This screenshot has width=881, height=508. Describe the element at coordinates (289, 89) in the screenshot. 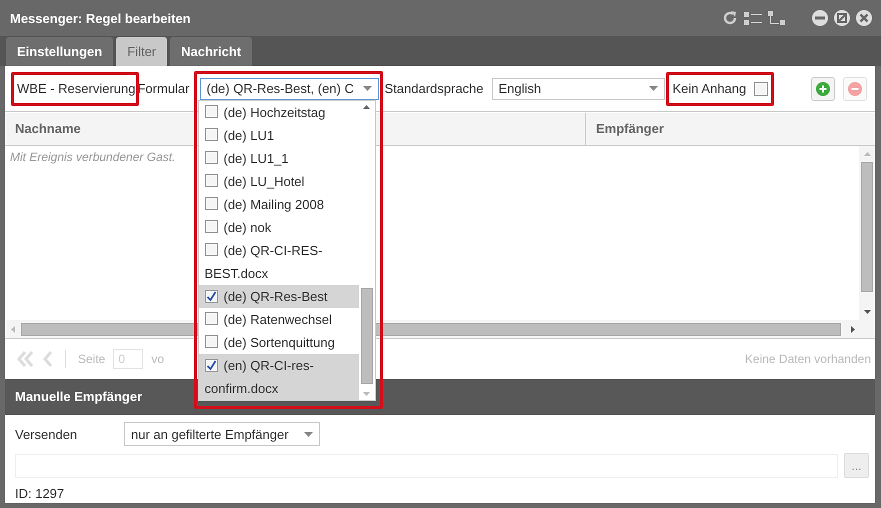

I see `form-dropdown: (de) QR-Res-Best, (en) C` at that location.